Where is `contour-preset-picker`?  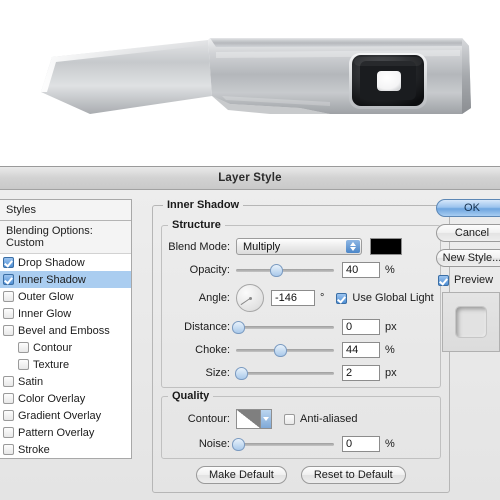
contour-preset-picker is located at coordinates (254, 419).